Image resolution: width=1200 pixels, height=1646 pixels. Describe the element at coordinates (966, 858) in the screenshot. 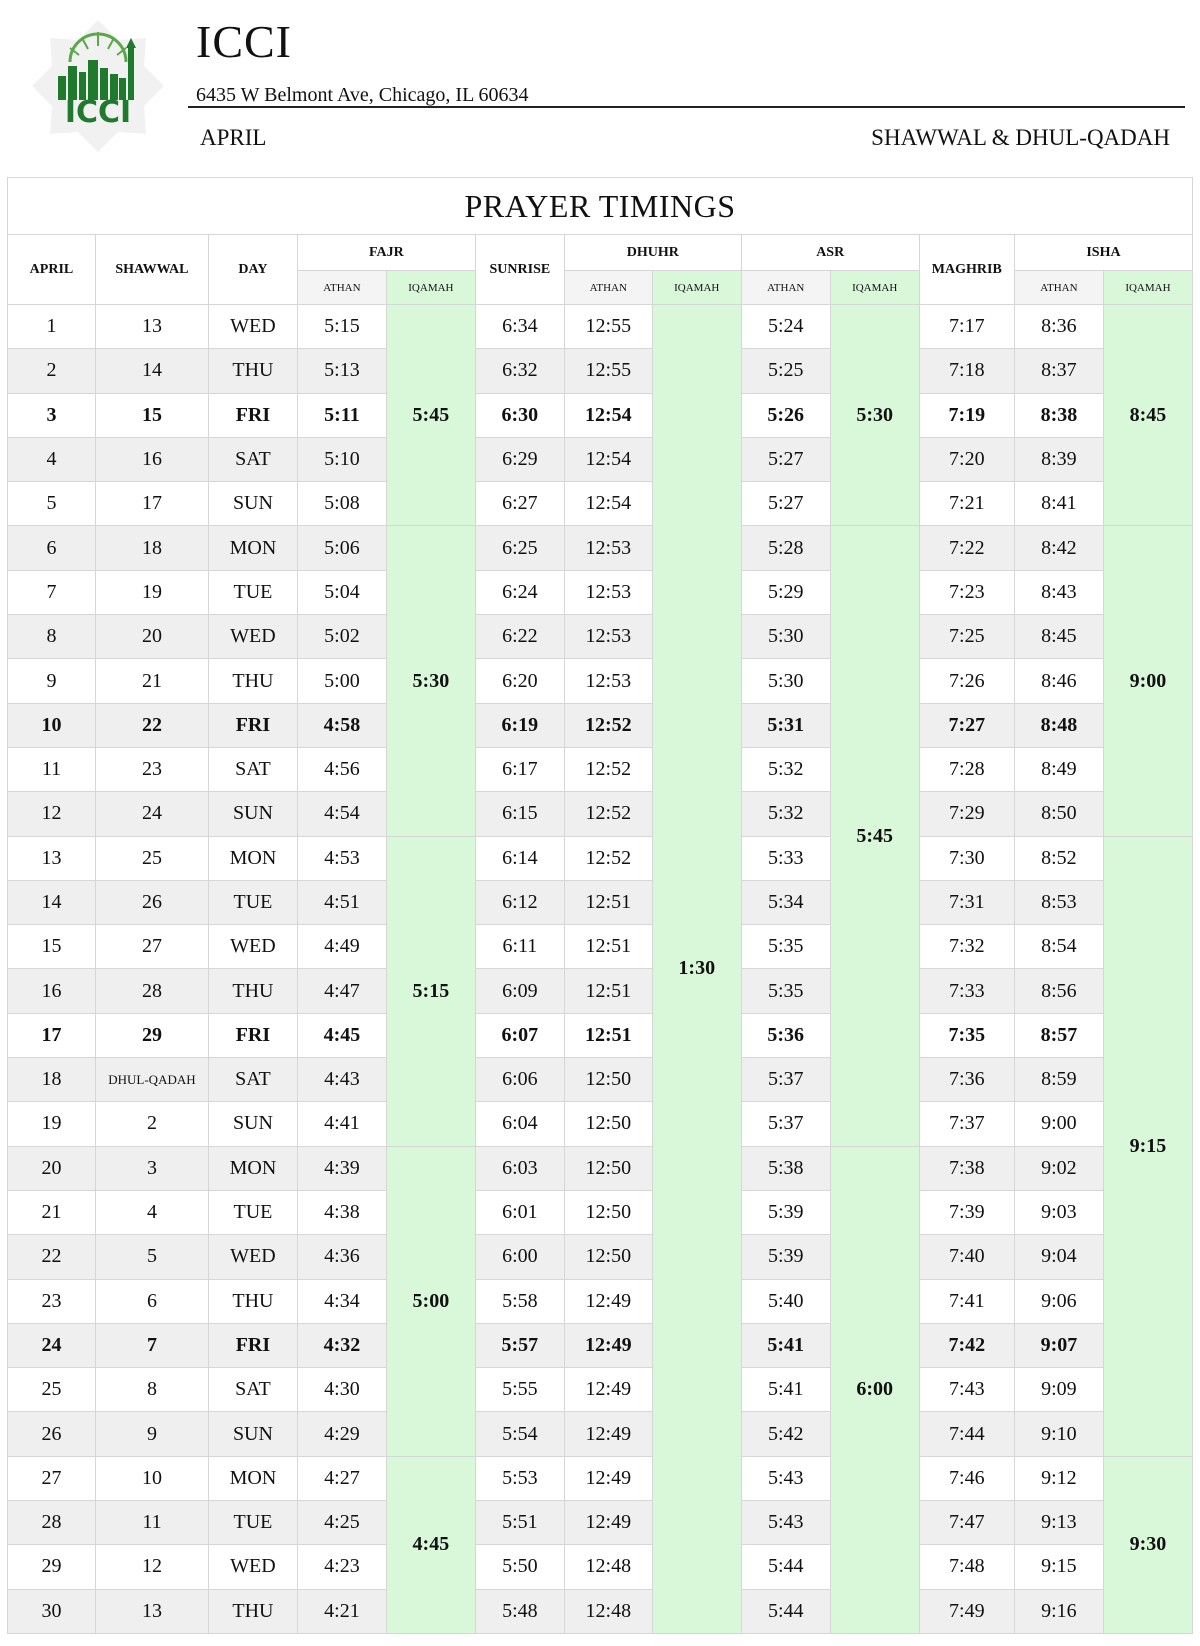

I see `maghrib-cell: 7:30` at that location.